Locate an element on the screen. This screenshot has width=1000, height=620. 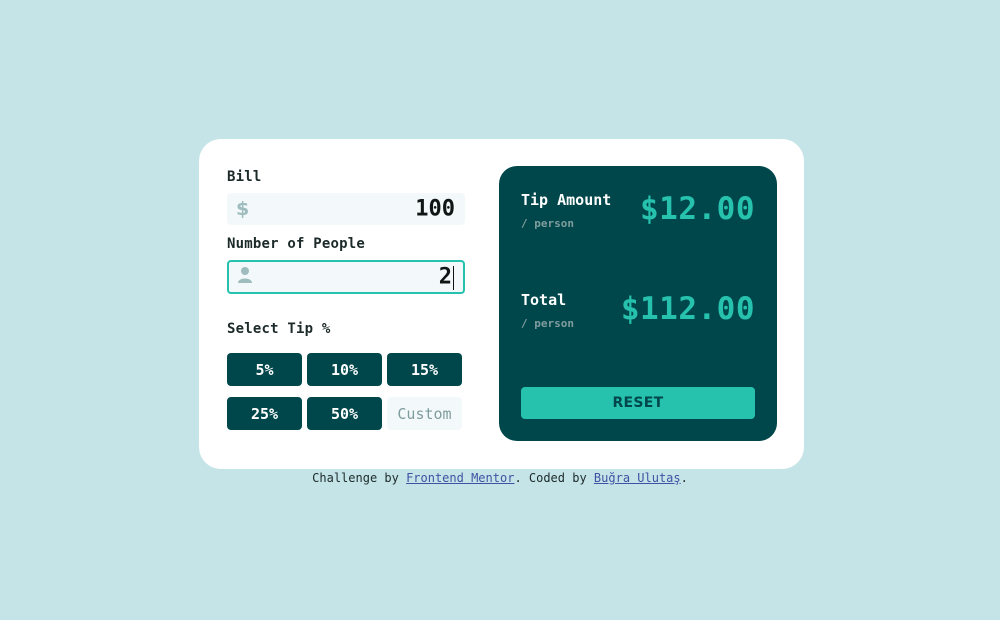
tip-button-50: 50% is located at coordinates (344, 413).